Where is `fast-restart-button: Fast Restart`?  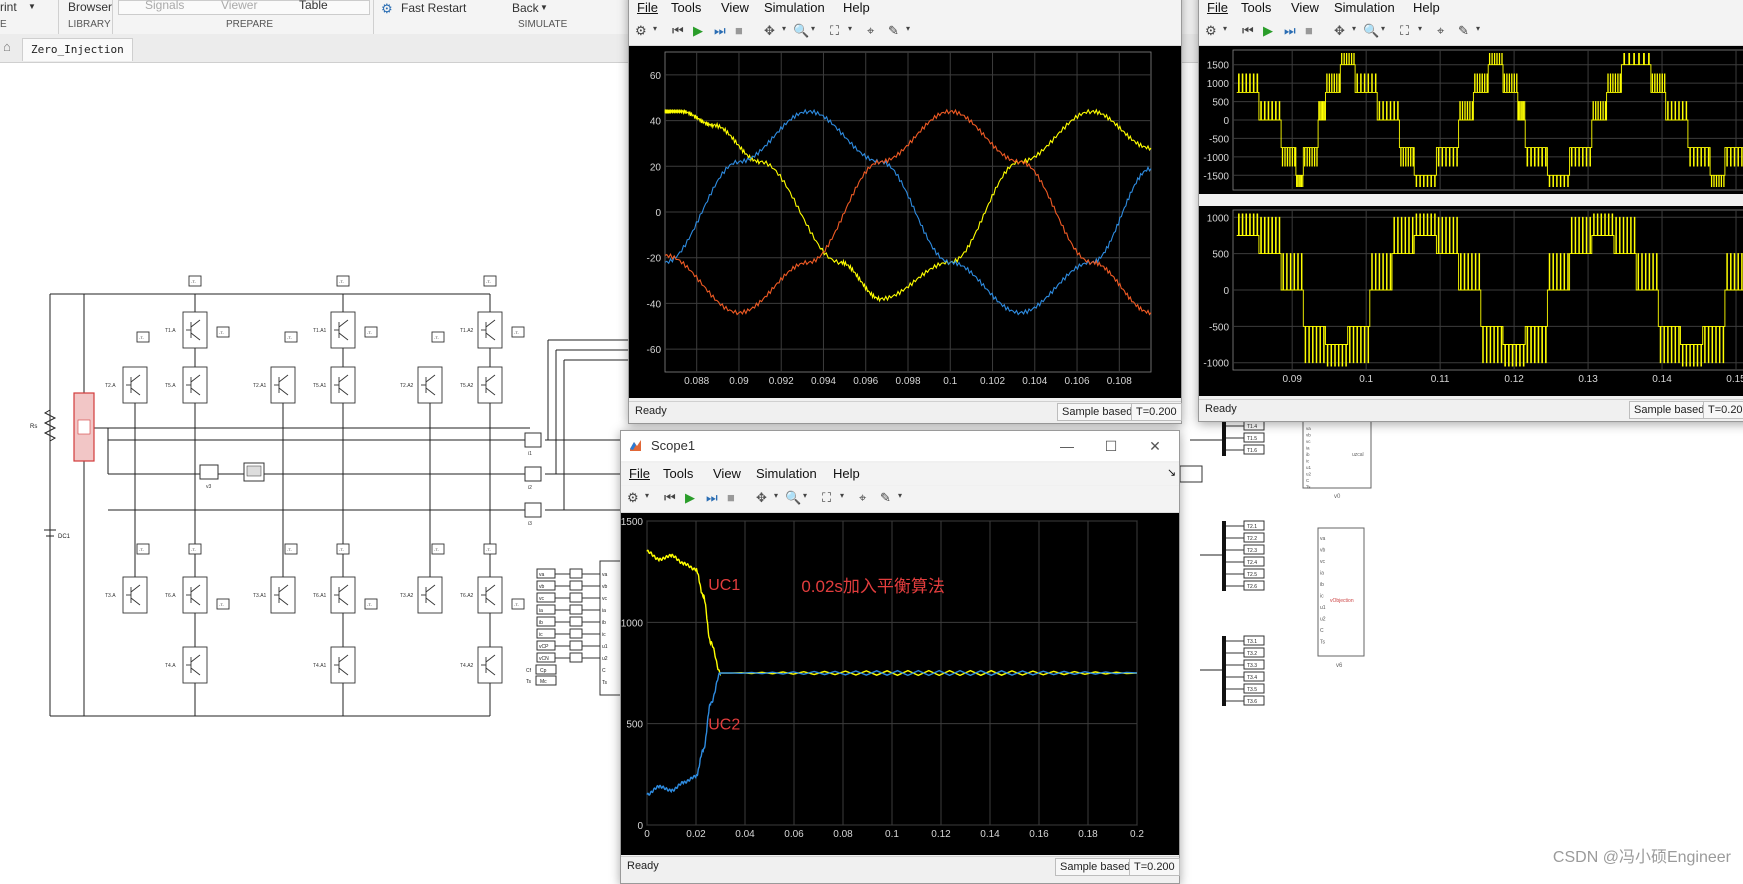 fast-restart-button: Fast Restart is located at coordinates (433, 8).